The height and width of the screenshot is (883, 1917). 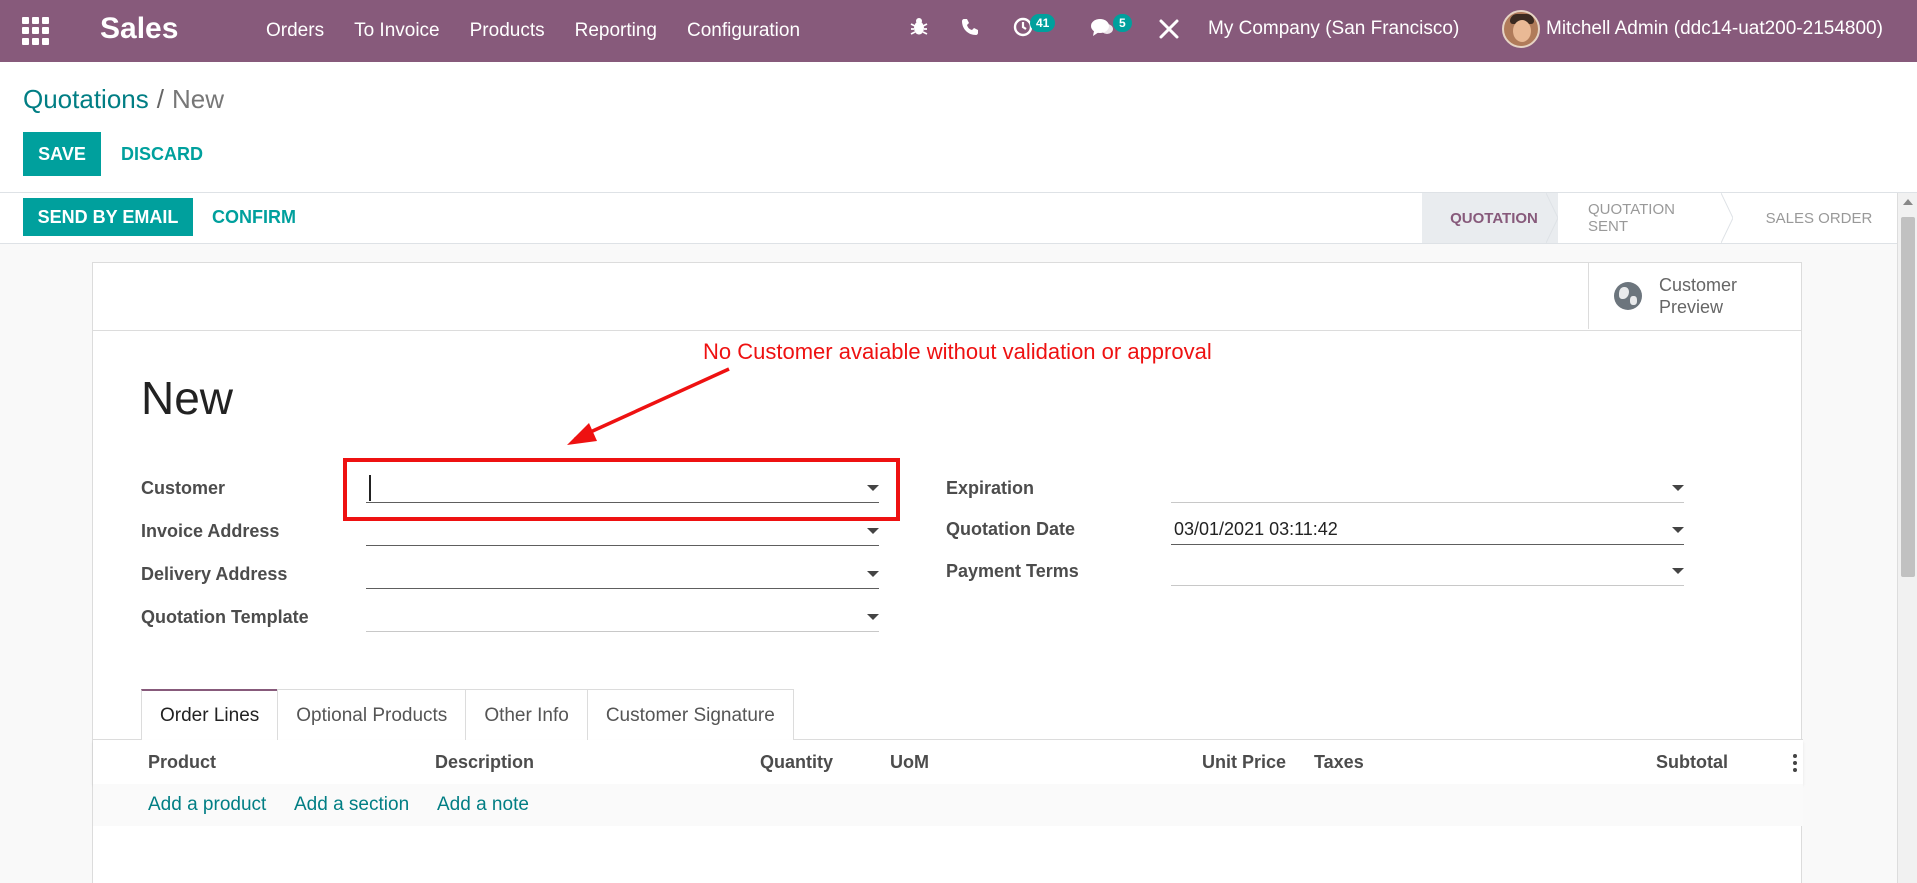 I want to click on quotation-date-label: Quotation Date, so click(x=1010, y=529).